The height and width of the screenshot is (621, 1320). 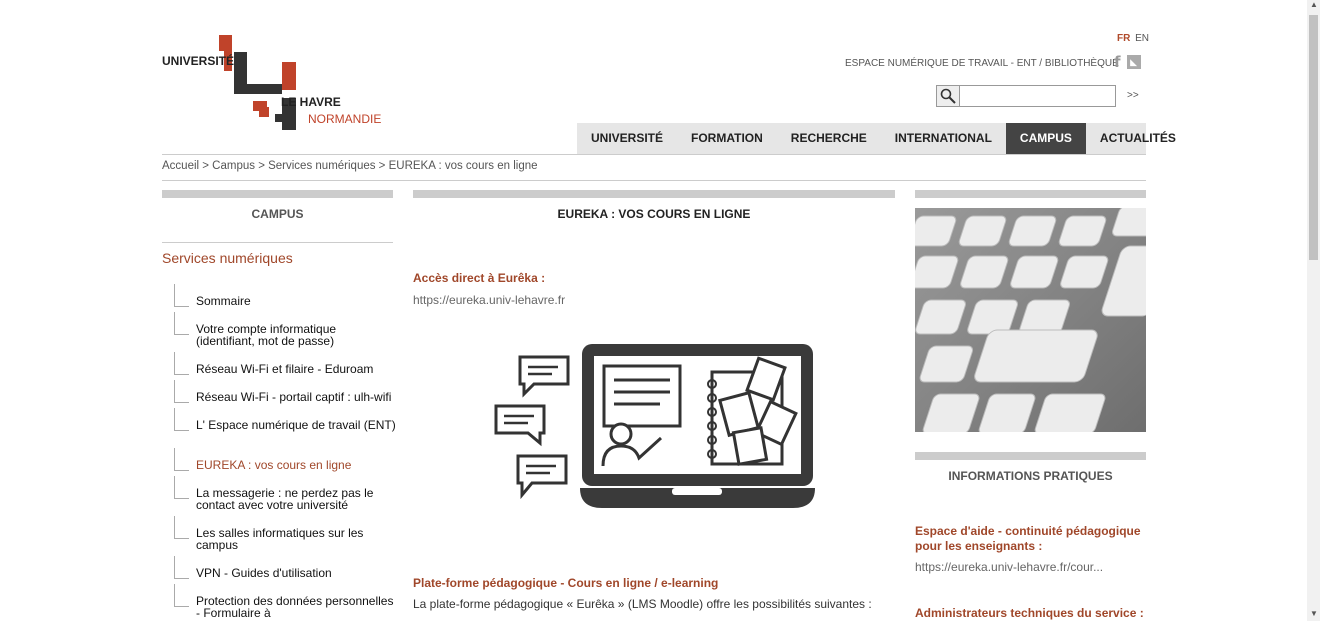 I want to click on social-links: f ◣, so click(x=1127, y=62).